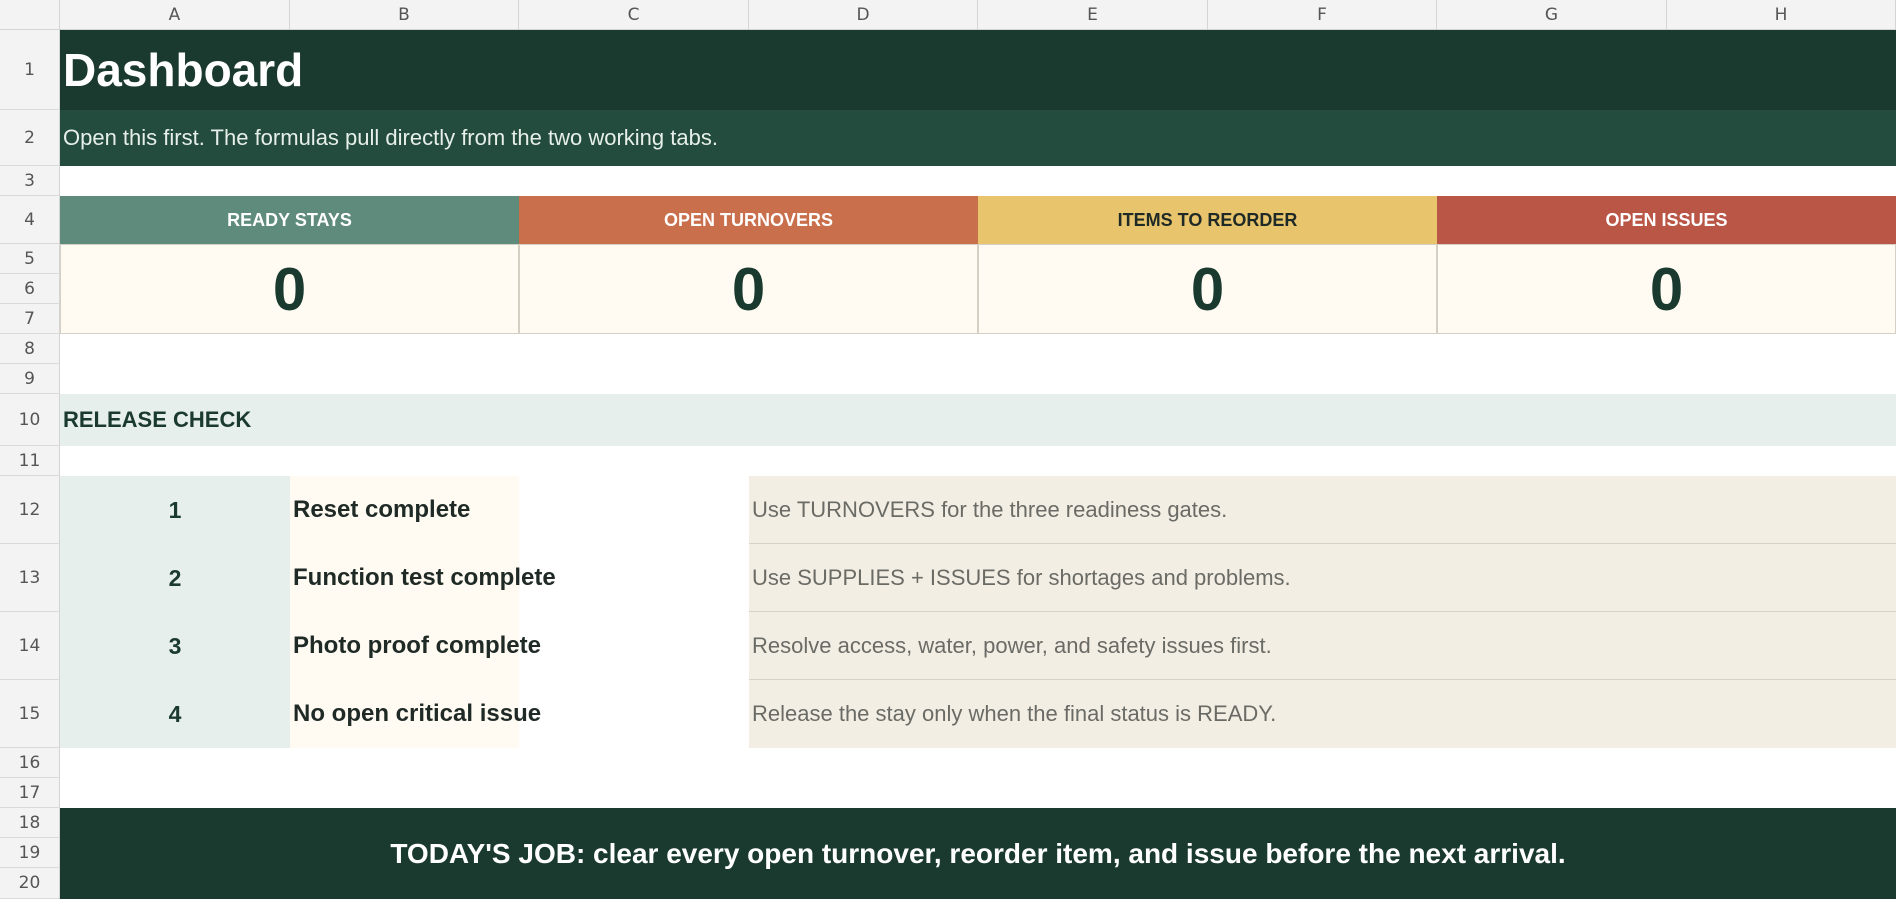  I want to click on check-number: 4, so click(175, 714).